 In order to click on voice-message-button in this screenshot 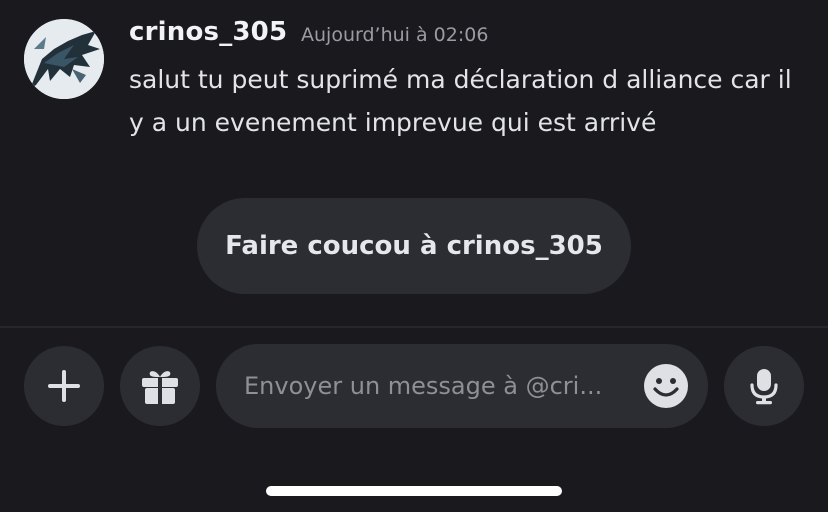, I will do `click(764, 386)`.